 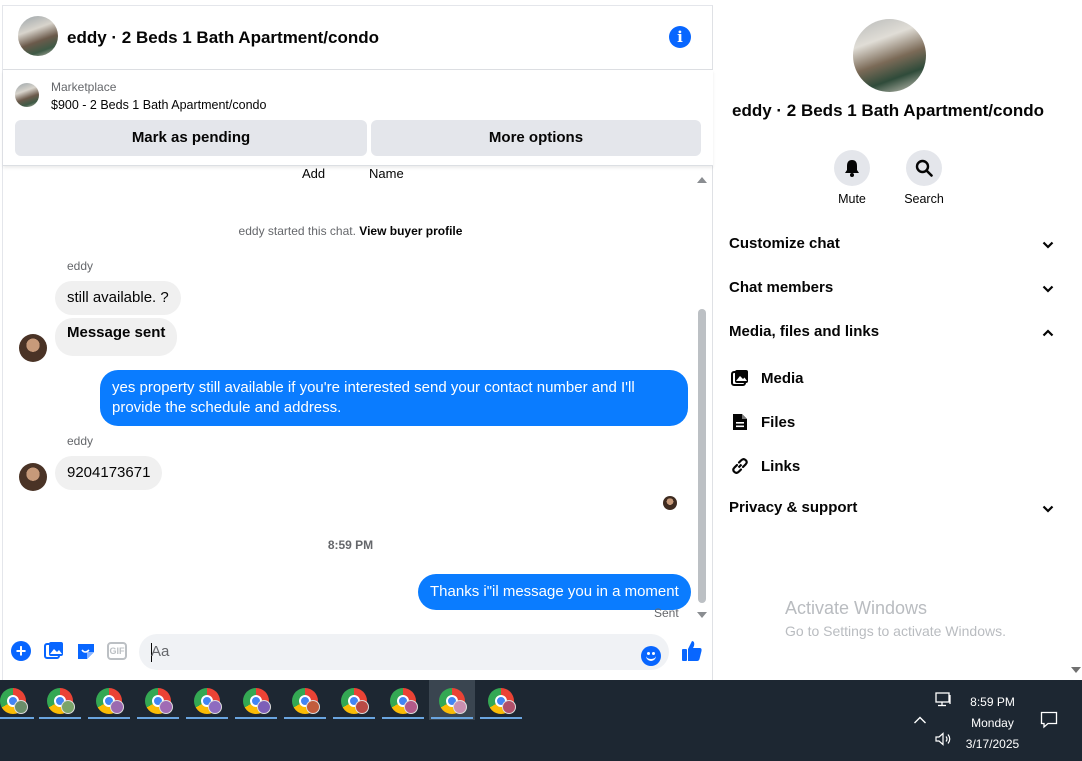 What do you see at coordinates (314, 173) in the screenshot?
I see `cut-off-label-add: Add` at bounding box center [314, 173].